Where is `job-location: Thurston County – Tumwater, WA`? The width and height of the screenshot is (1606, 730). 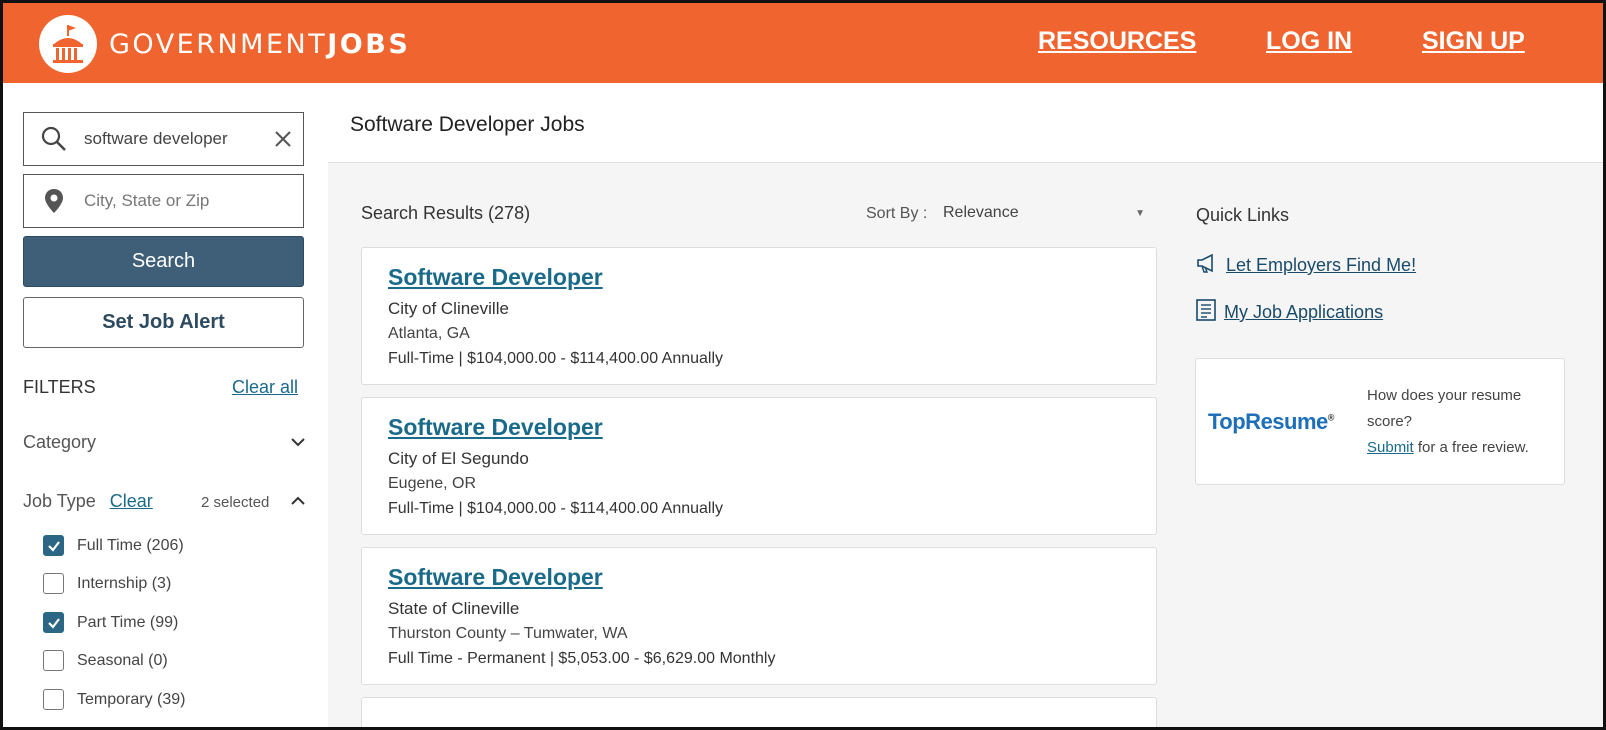 job-location: Thurston County – Tumwater, WA is located at coordinates (508, 633).